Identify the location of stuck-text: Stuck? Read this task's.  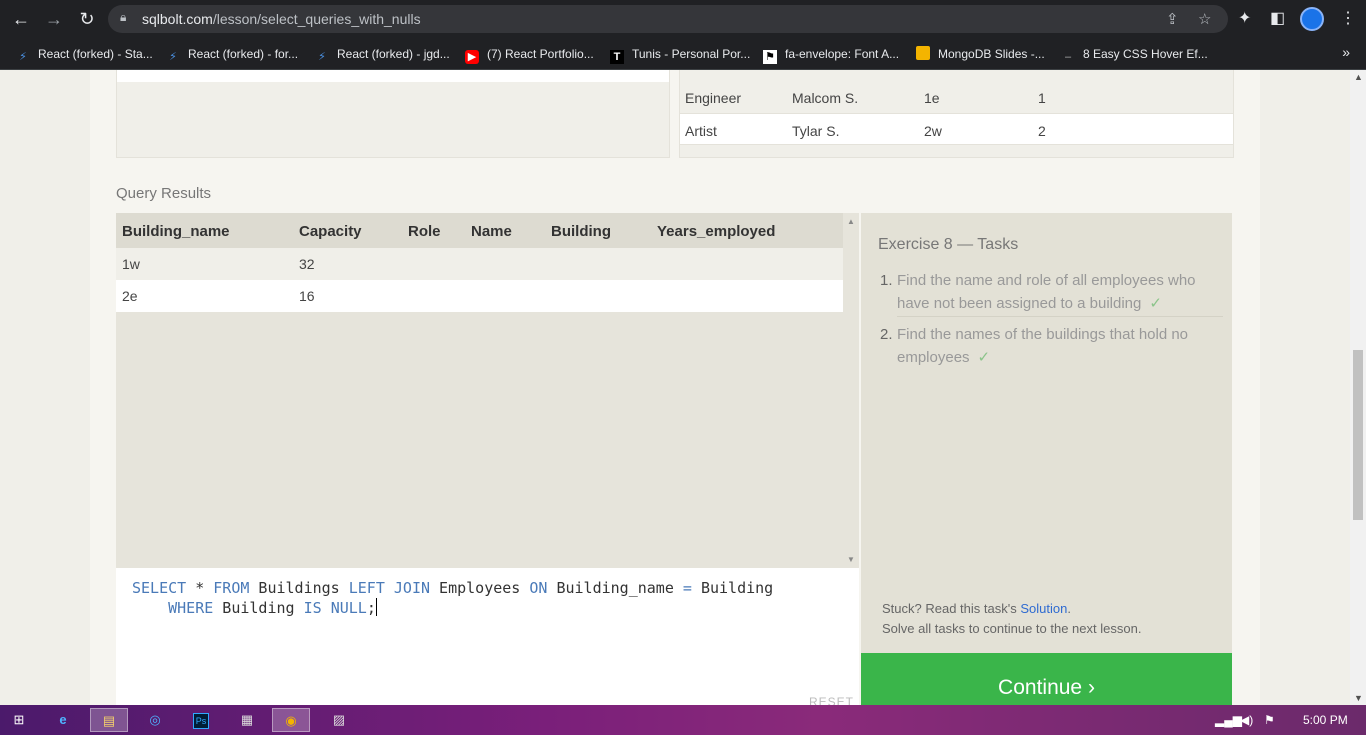
(951, 608).